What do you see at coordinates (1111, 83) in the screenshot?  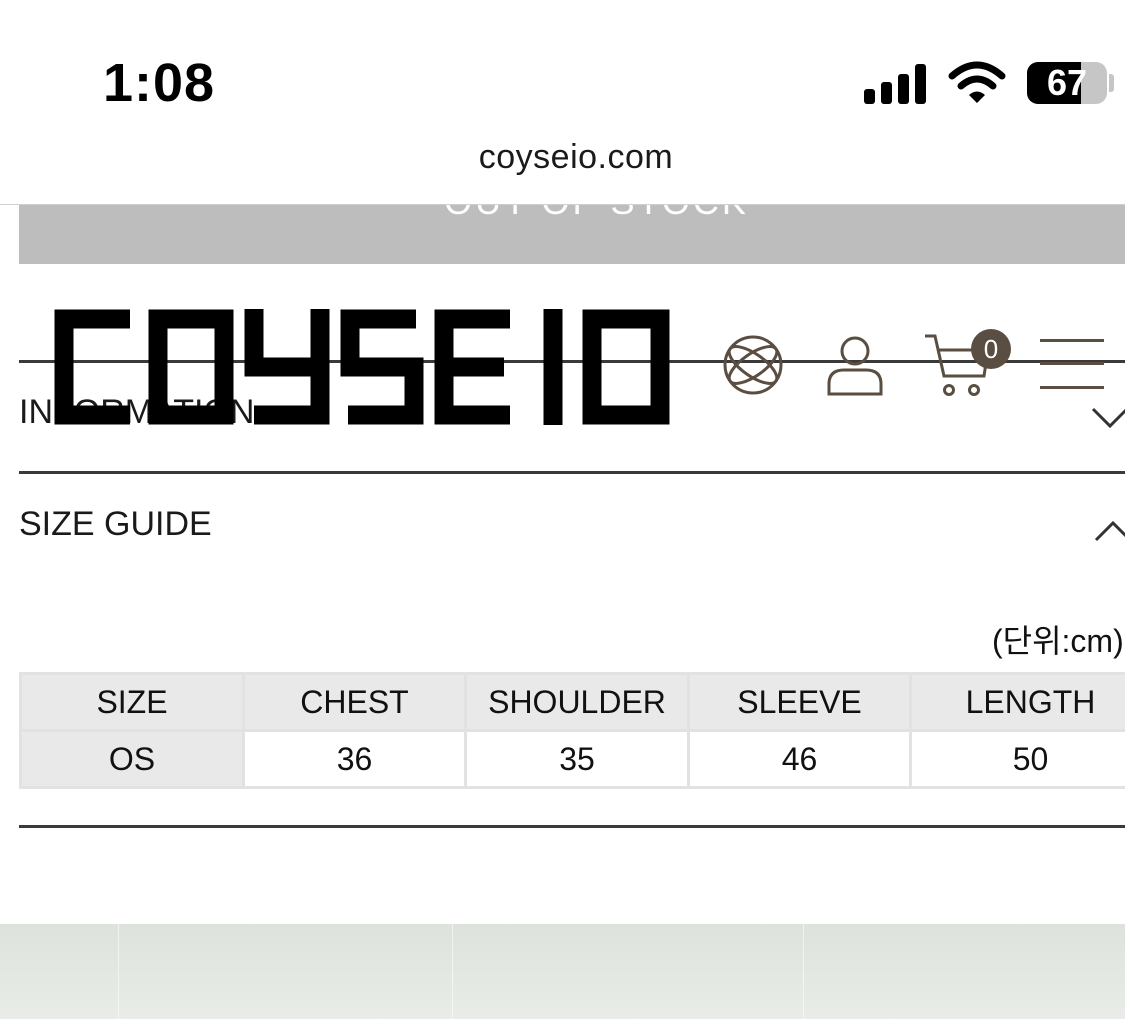 I see `battery-cap` at bounding box center [1111, 83].